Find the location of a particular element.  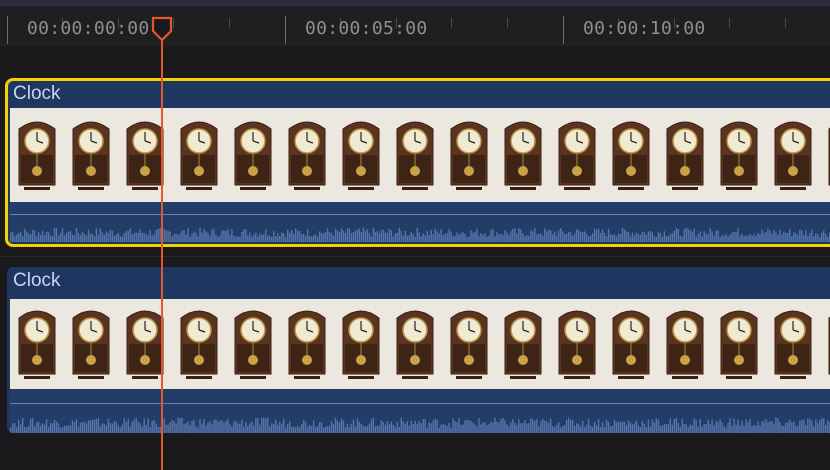

timecode-label: 00:00:05:00 is located at coordinates (366, 28).